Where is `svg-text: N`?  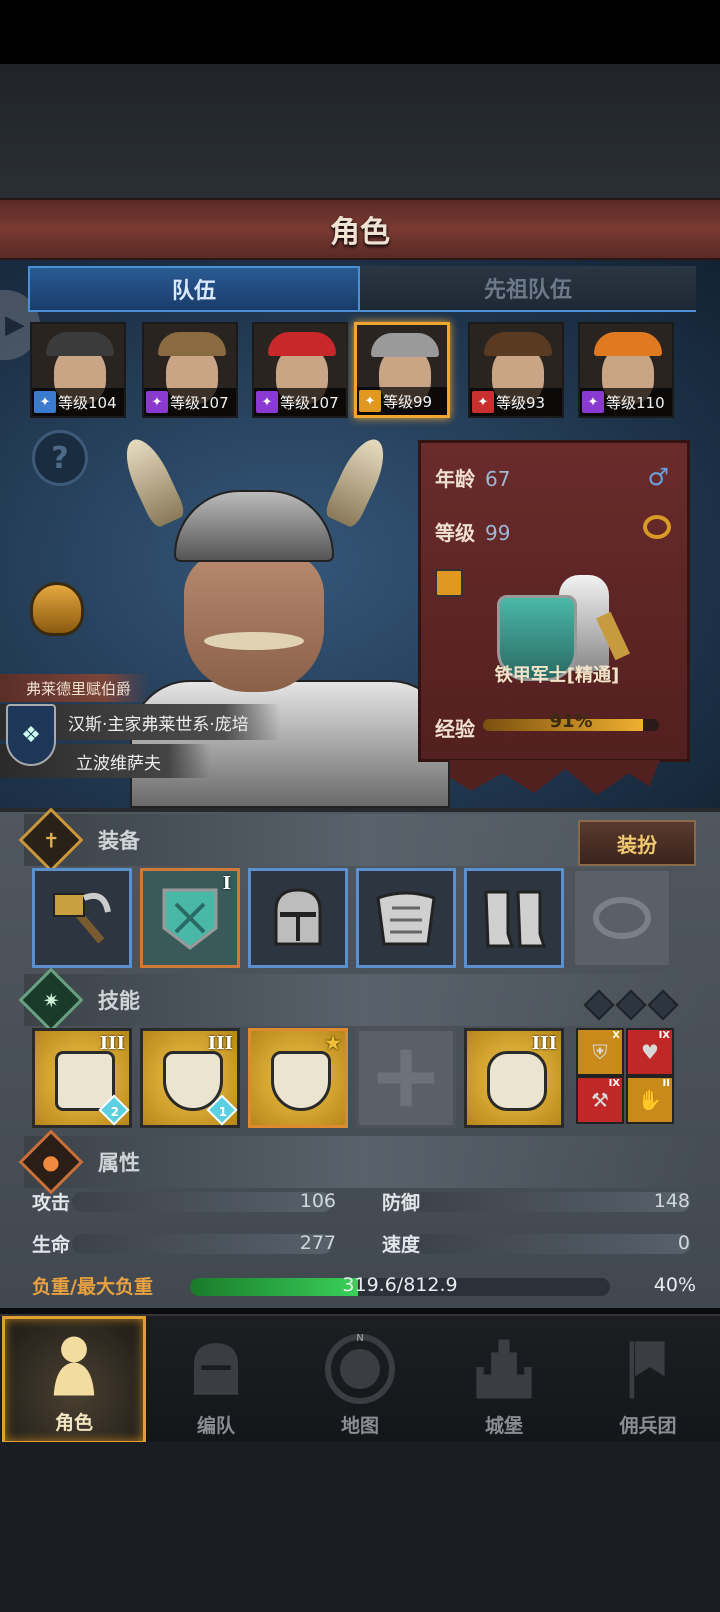
svg-text: N is located at coordinates (359, 1338).